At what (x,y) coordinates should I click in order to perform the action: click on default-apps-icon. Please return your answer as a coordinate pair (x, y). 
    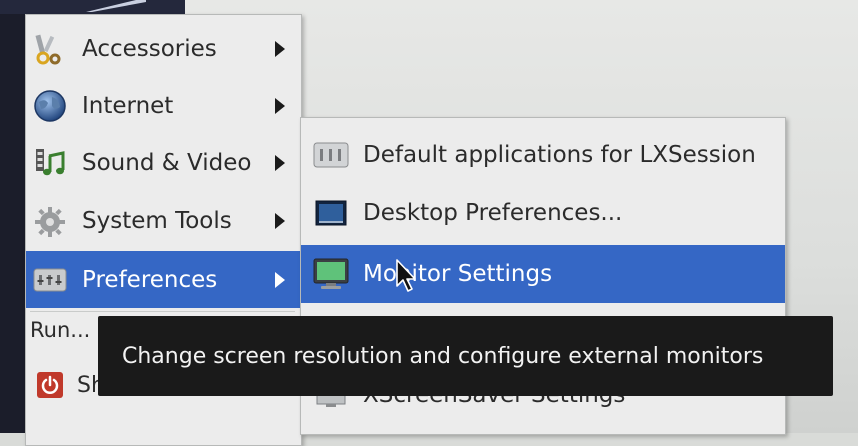
    Looking at the image, I should click on (331, 155).